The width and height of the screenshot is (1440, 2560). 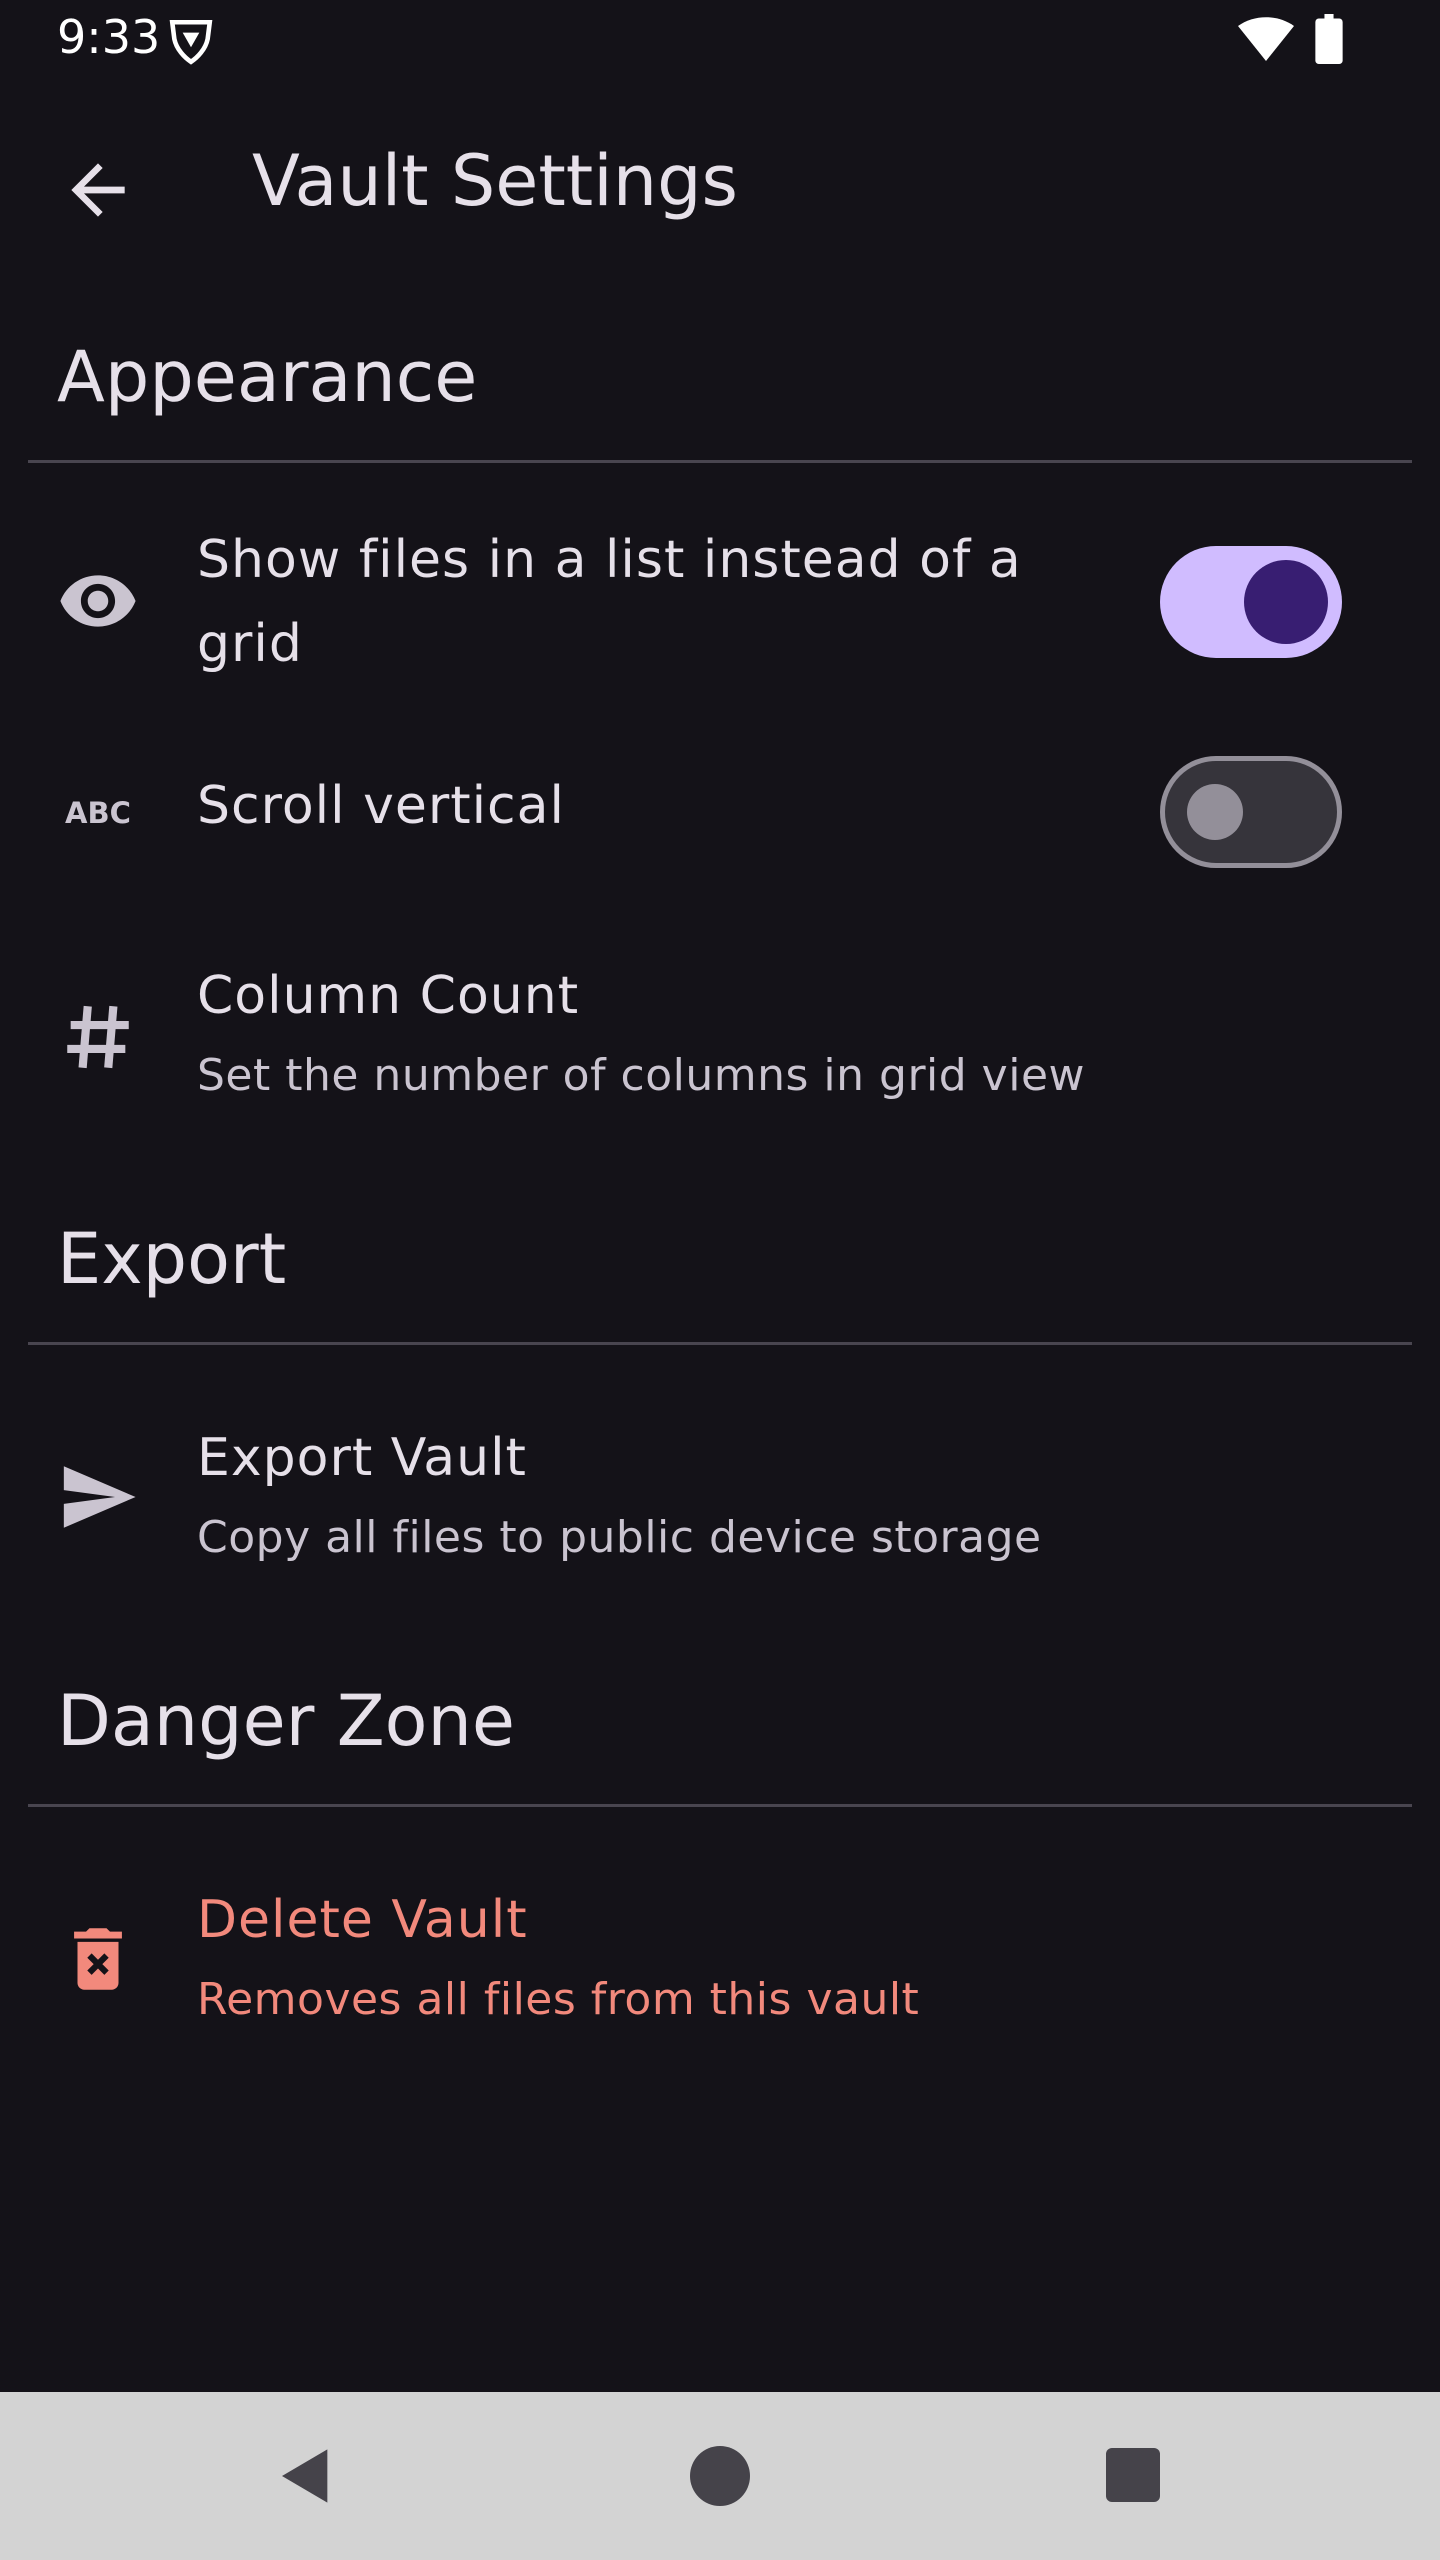 What do you see at coordinates (609, 602) in the screenshot?
I see `setting-title: Show files in a list instead of a grid` at bounding box center [609, 602].